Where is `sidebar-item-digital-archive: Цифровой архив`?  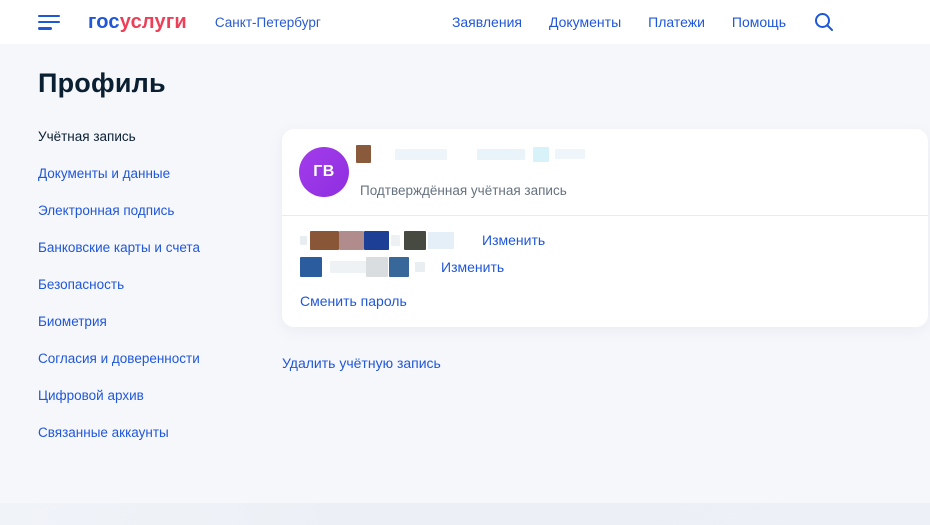
sidebar-item-digital-archive: Цифровой архив is located at coordinates (153, 396).